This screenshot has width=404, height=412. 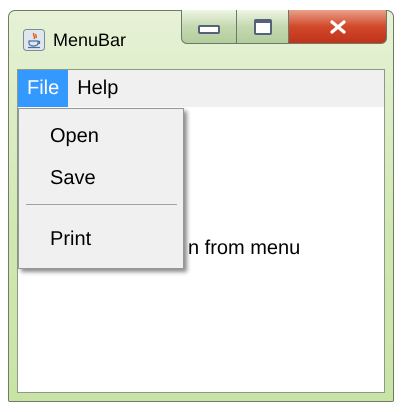 What do you see at coordinates (89, 40) in the screenshot?
I see `window-title: MenuBar` at bounding box center [89, 40].